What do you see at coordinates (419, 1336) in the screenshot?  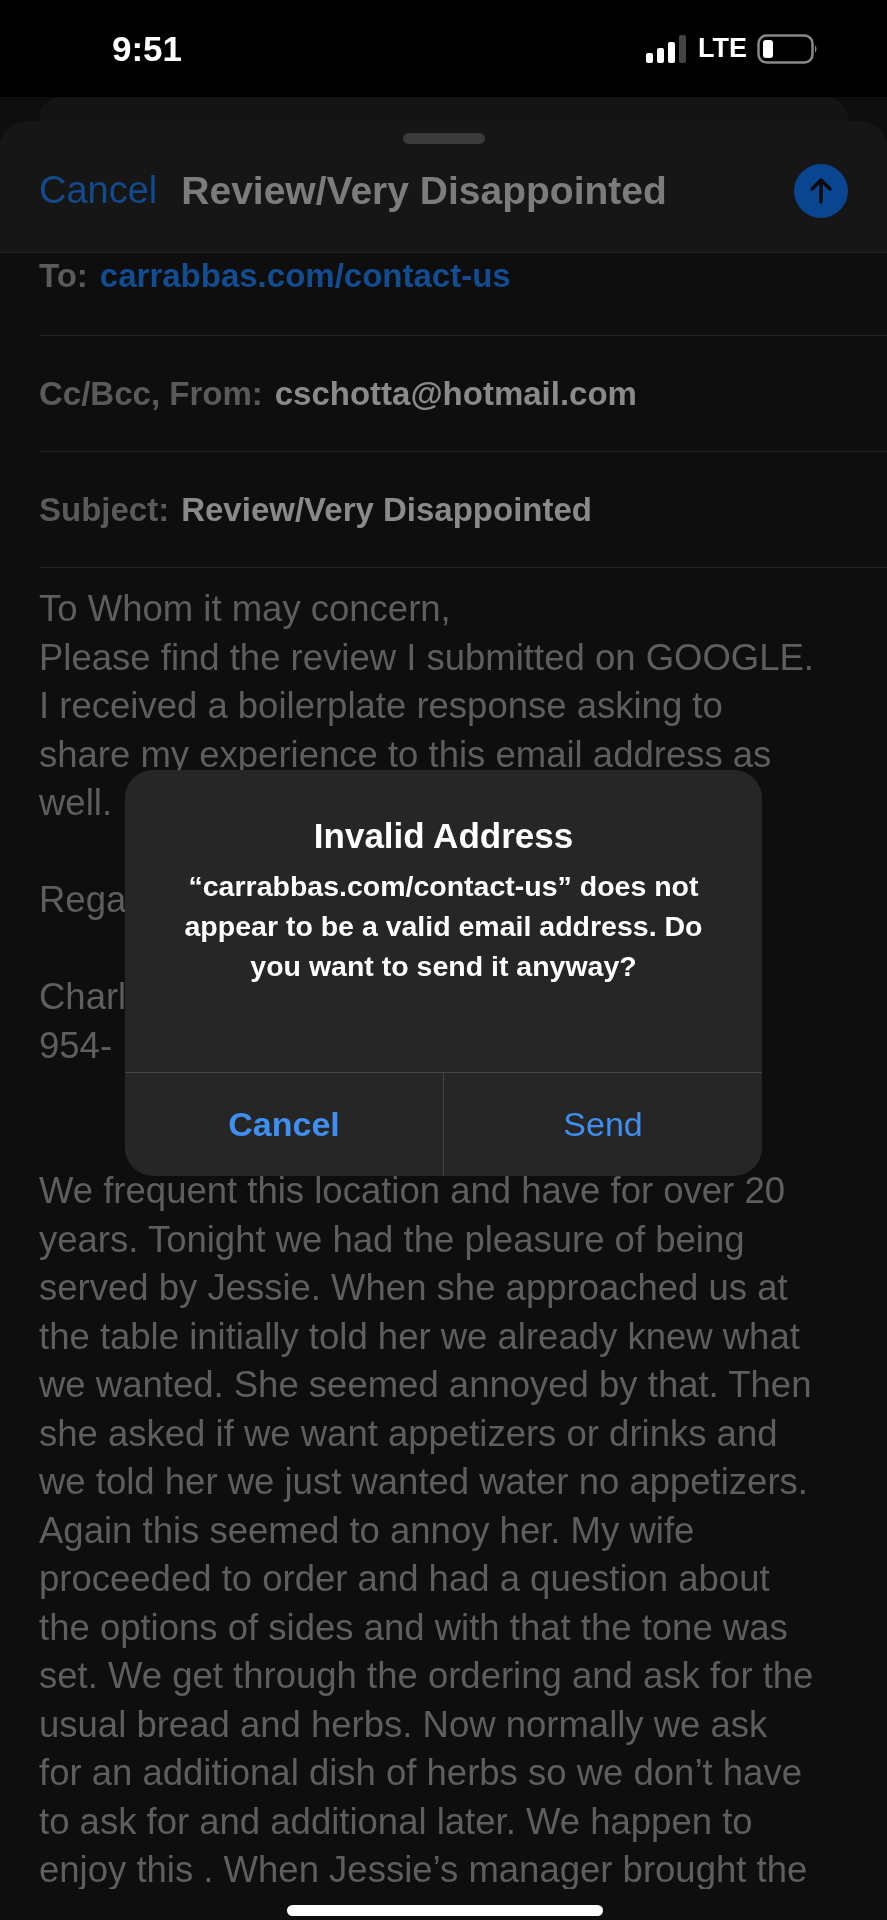 I see `body-text-line: the table initially told her we already knew what` at bounding box center [419, 1336].